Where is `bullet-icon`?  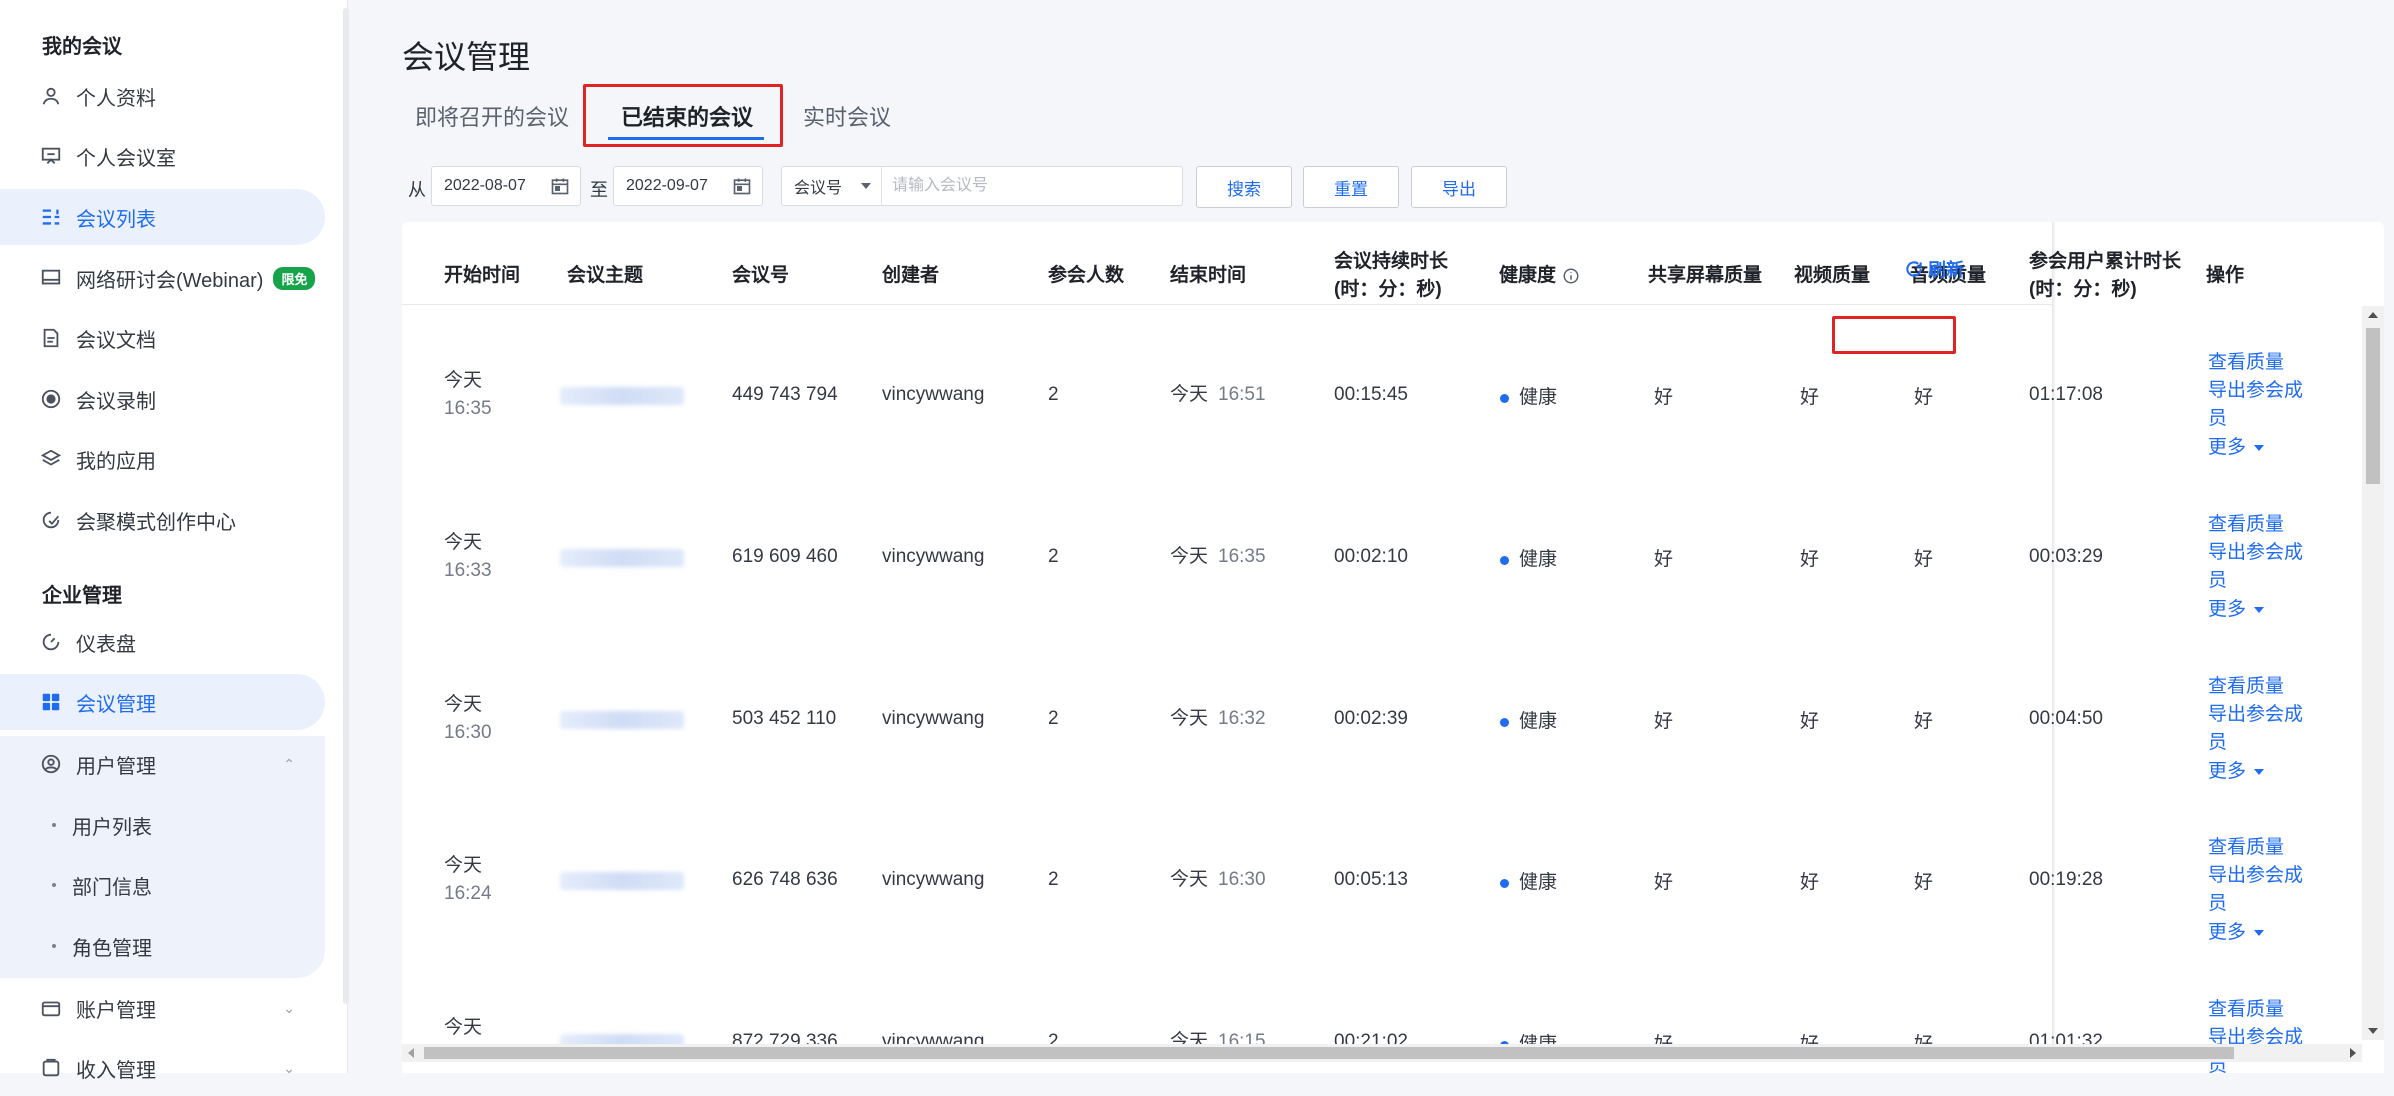
bullet-icon is located at coordinates (54, 885).